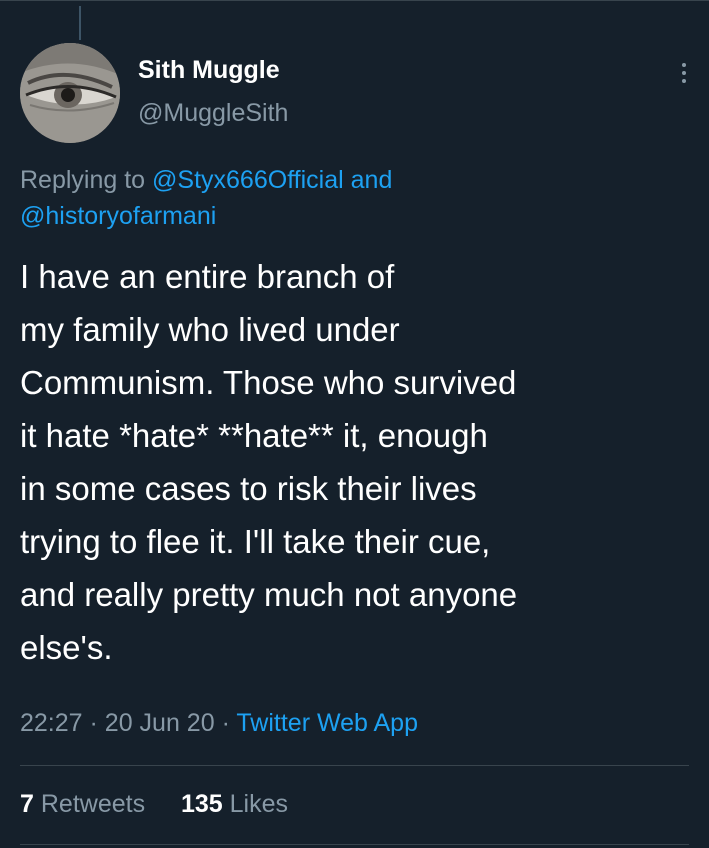 The image size is (709, 848). I want to click on stats-divider-bottom, so click(354, 844).